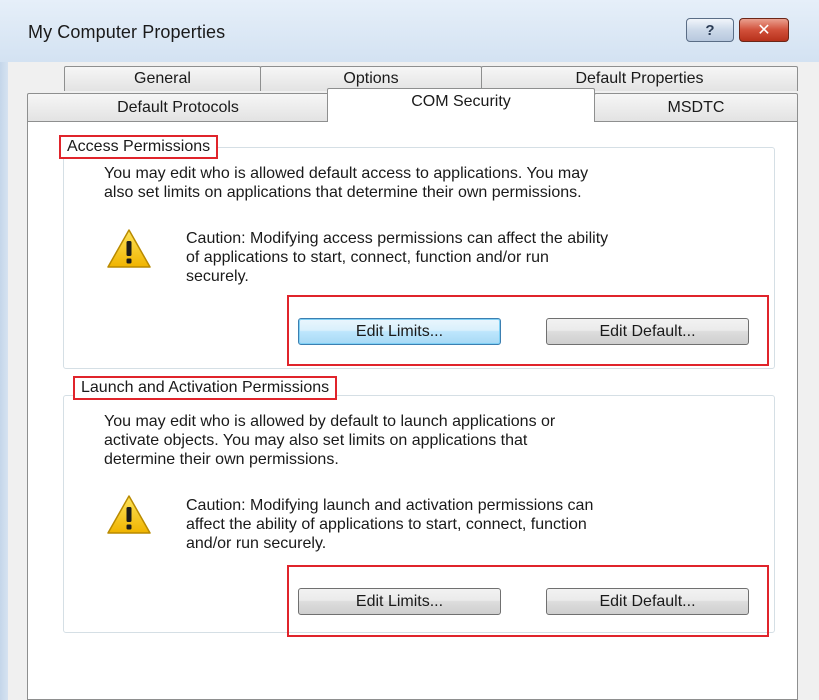 The width and height of the screenshot is (819, 700). I want to click on launch-description-line3: determine their own permissions., so click(221, 459).